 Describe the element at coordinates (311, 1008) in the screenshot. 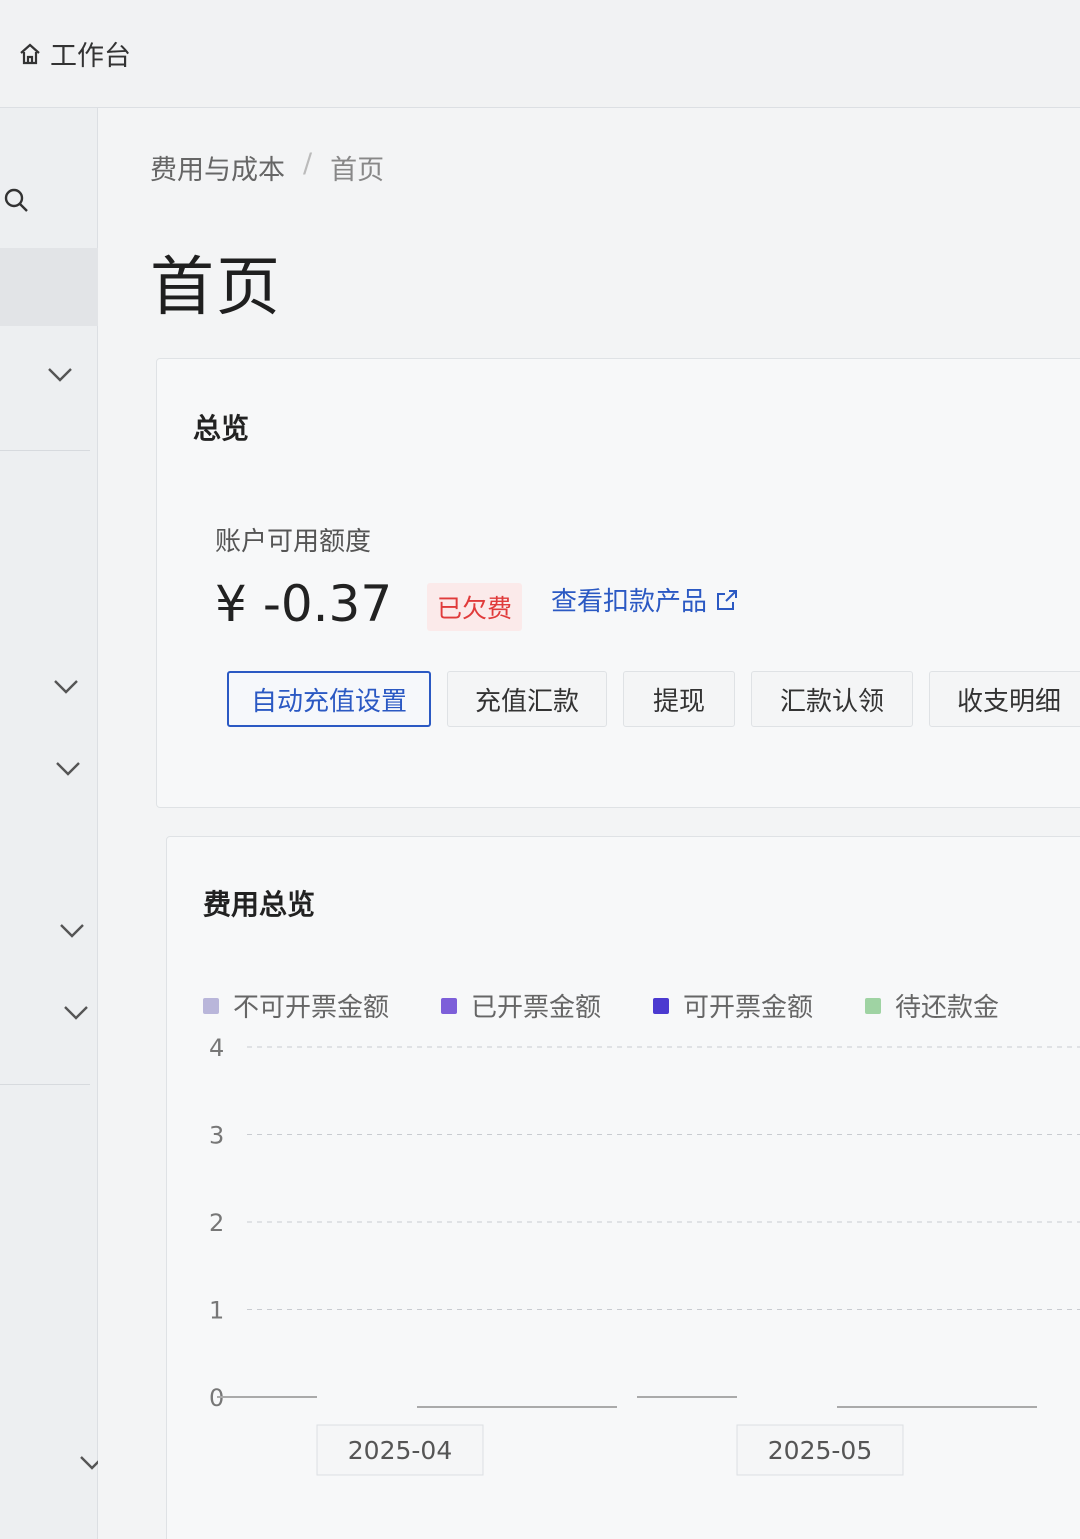

I see `legend-label: 不可开票金额` at that location.